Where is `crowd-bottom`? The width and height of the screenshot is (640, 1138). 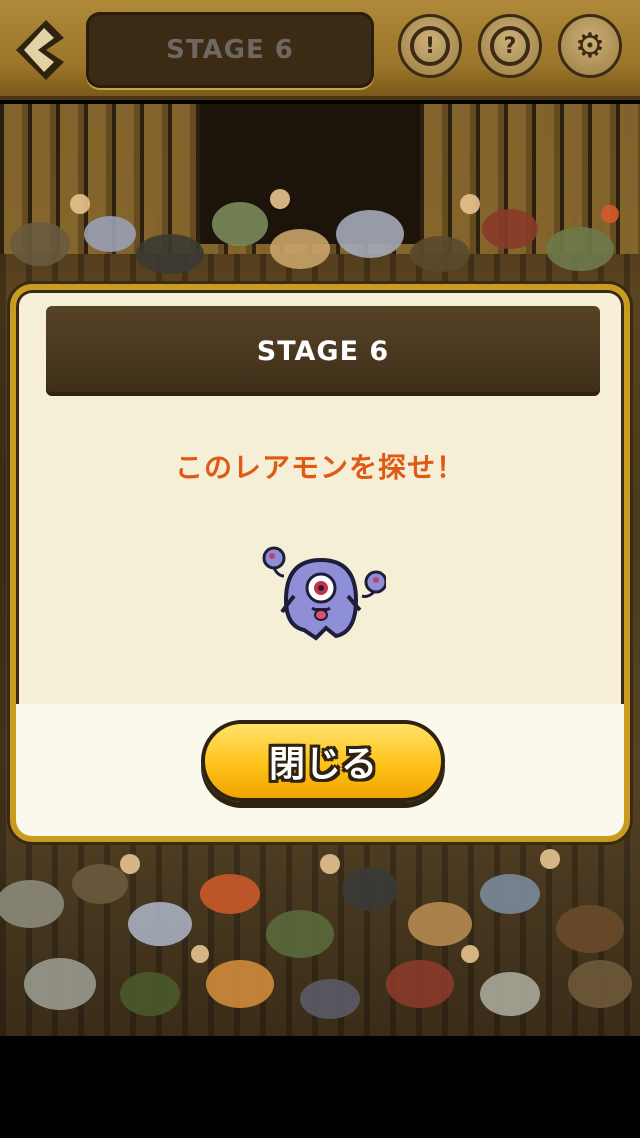 crowd-bottom is located at coordinates (316, 934).